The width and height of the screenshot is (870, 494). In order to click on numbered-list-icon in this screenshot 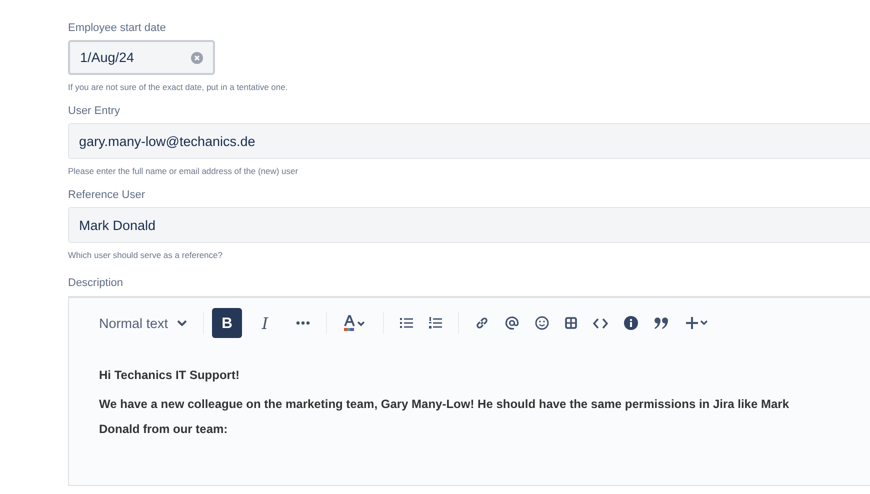, I will do `click(435, 323)`.